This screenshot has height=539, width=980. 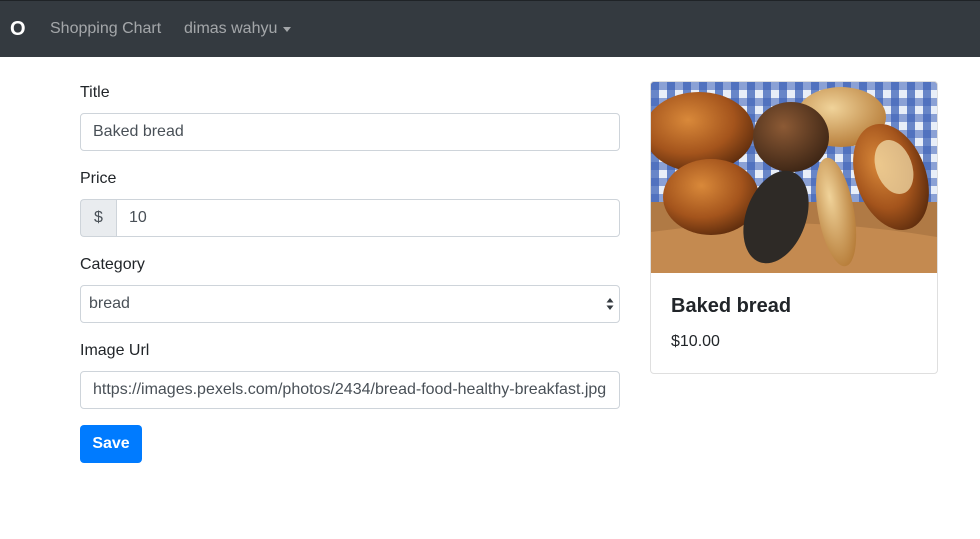 I want to click on currency-addon: $, so click(x=98, y=218).